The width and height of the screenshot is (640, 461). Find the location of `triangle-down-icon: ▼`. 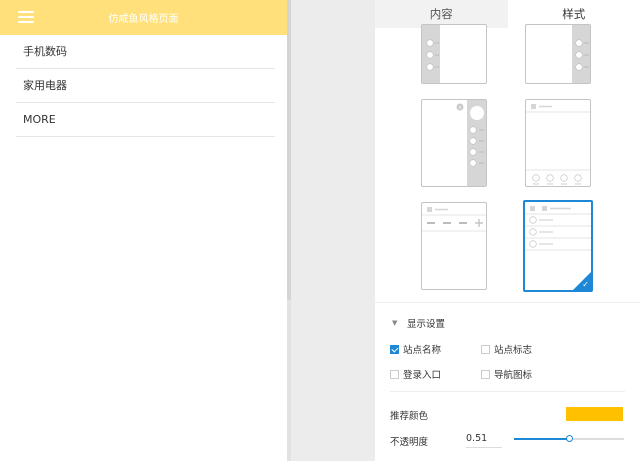

triangle-down-icon: ▼ is located at coordinates (395, 323).